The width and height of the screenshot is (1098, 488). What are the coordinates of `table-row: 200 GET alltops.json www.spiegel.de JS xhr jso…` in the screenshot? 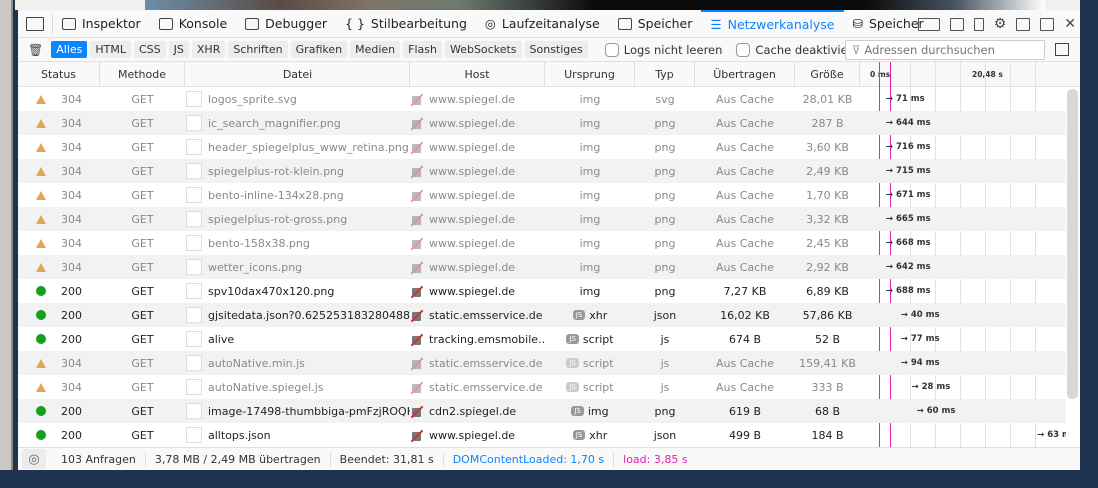 It's located at (542, 435).